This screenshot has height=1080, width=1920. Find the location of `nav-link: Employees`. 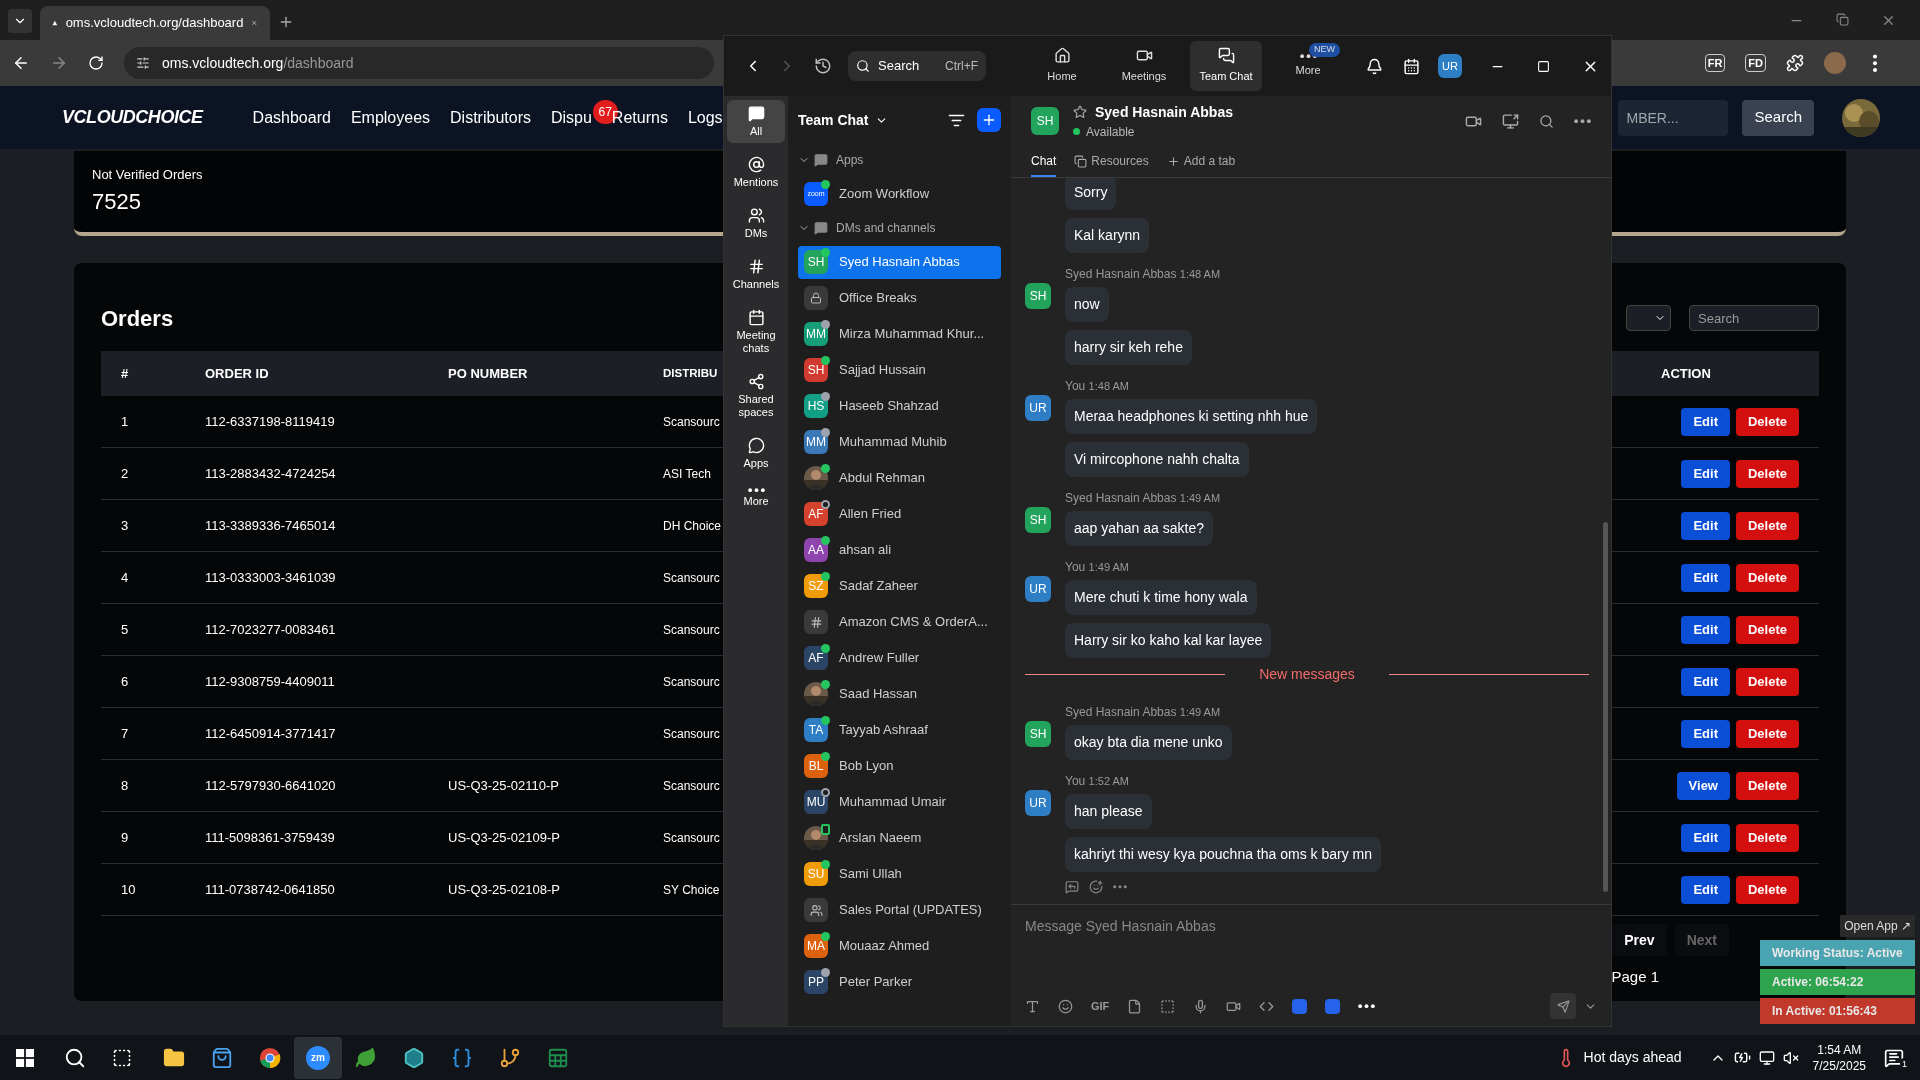

nav-link: Employees is located at coordinates (390, 117).